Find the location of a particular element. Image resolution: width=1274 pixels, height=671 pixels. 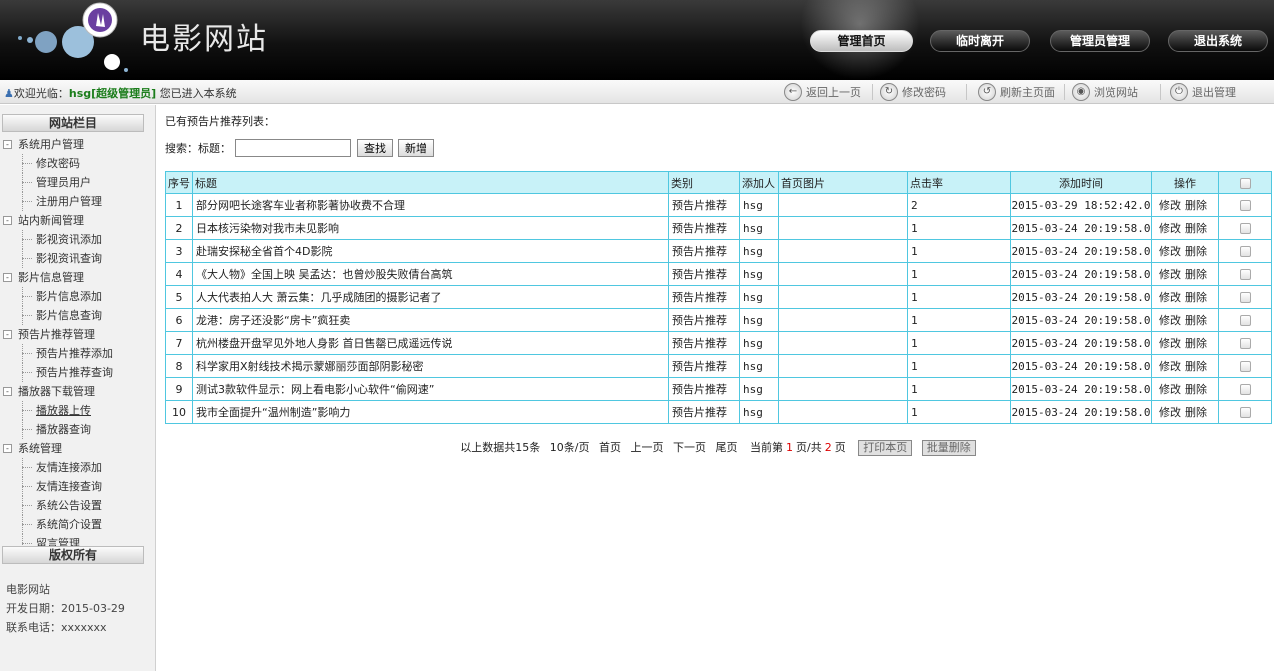

cell-adder: hsg is located at coordinates (759, 343).